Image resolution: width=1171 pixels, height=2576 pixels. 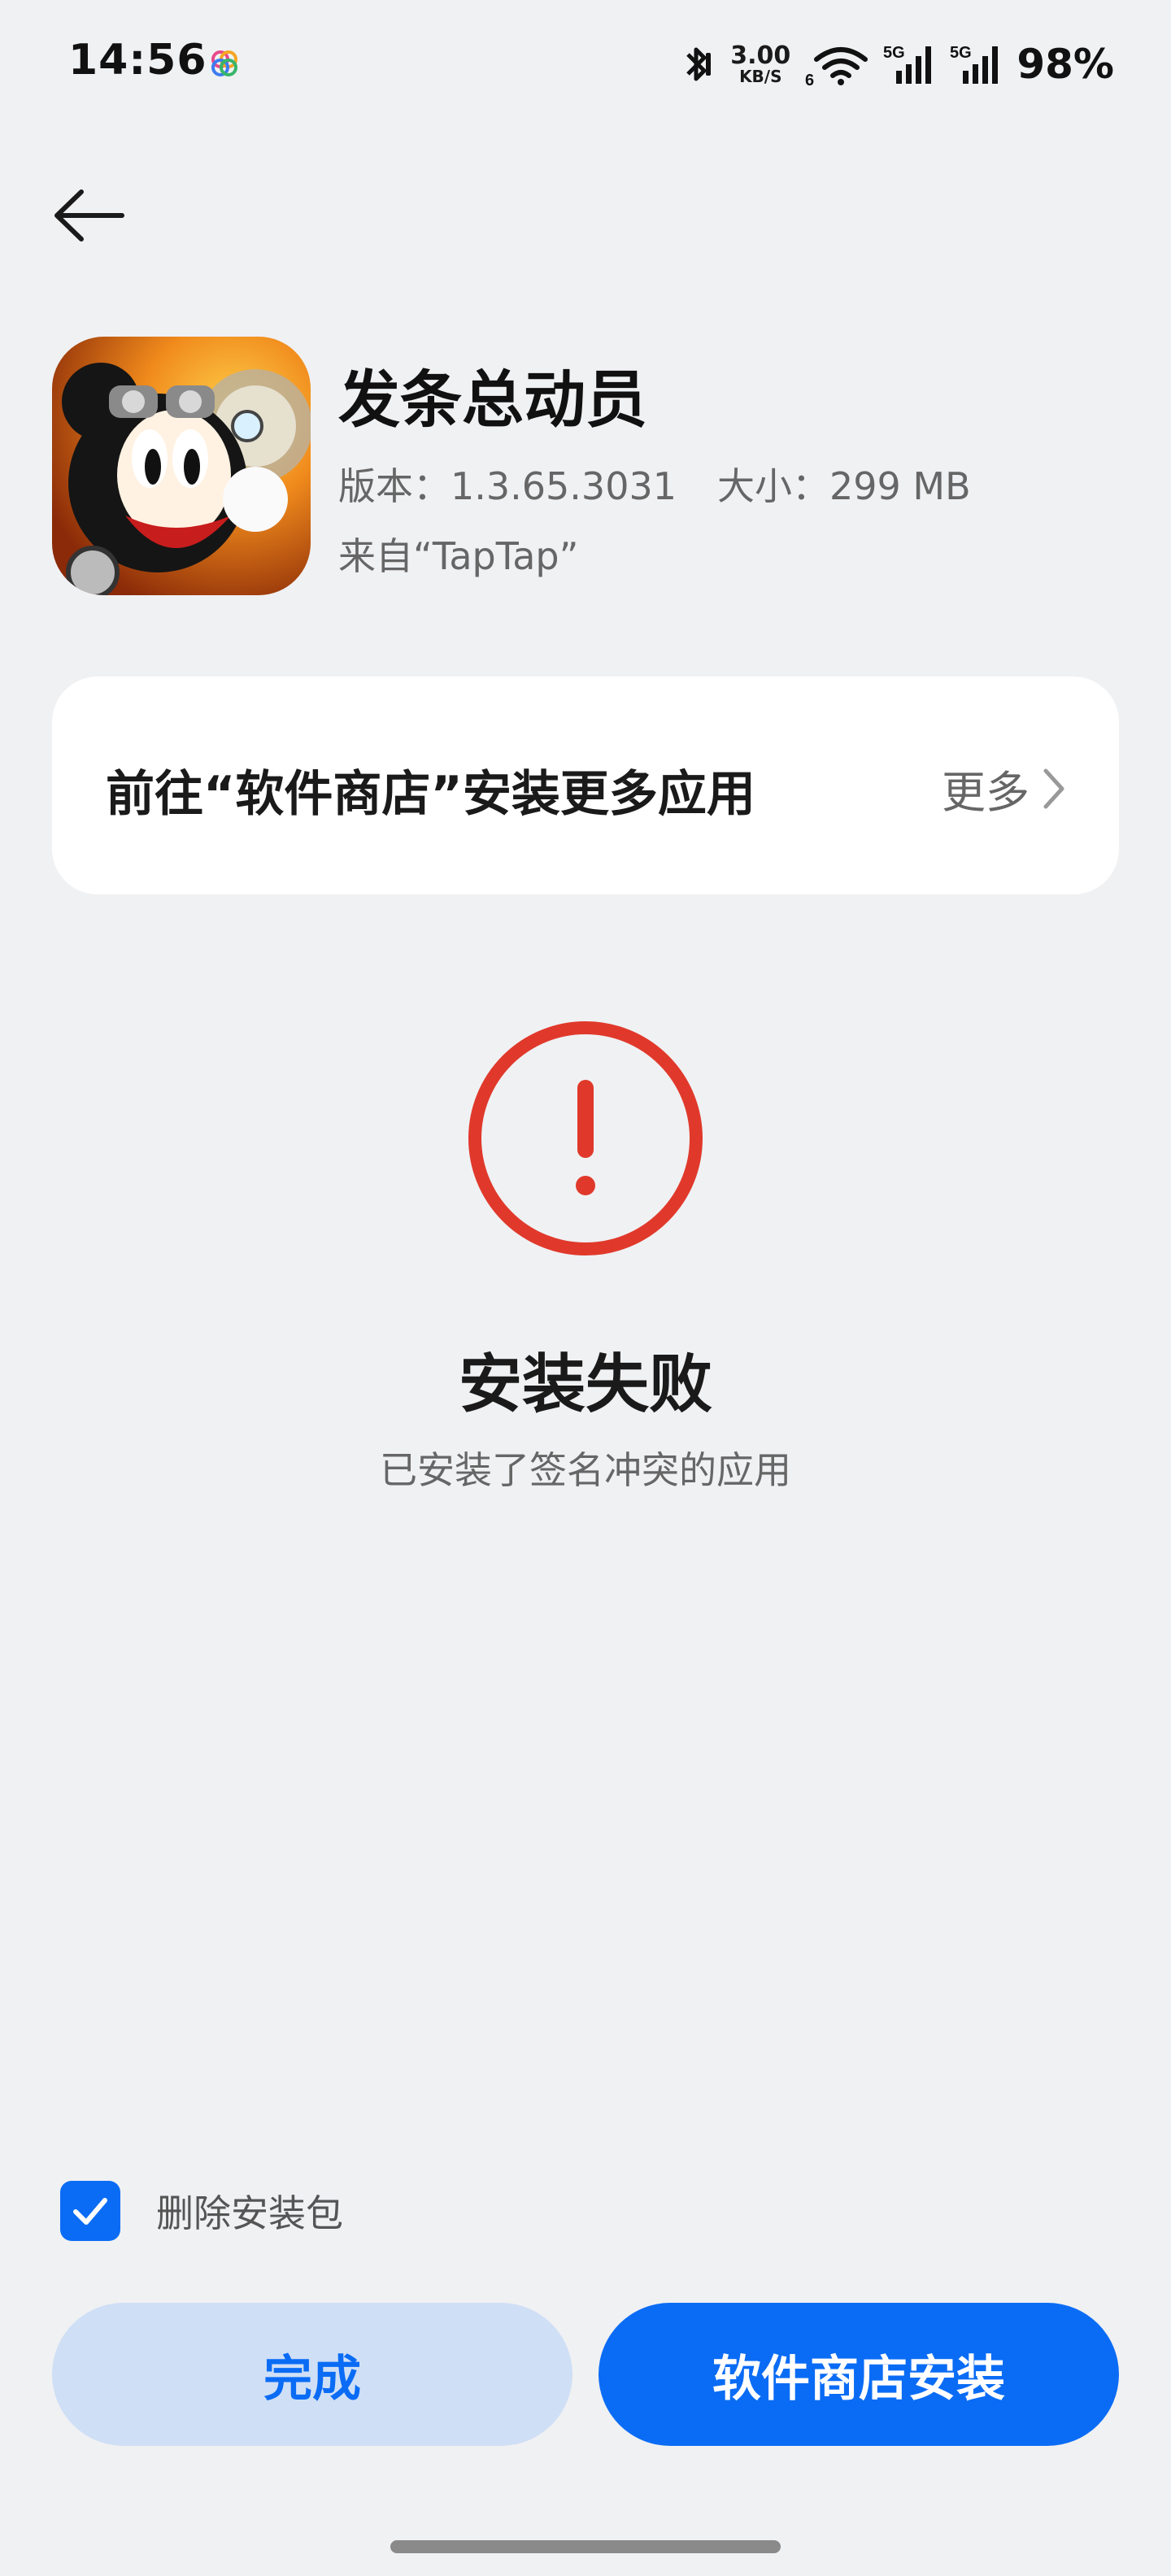 I want to click on wifi-icon: 6, so click(x=836, y=67).